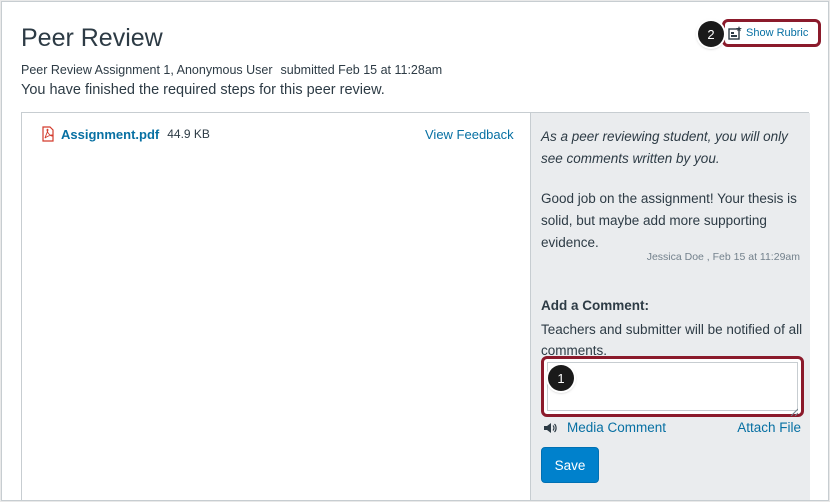 This screenshot has height=502, width=830. Describe the element at coordinates (570, 465) in the screenshot. I see `save-button: Save` at that location.